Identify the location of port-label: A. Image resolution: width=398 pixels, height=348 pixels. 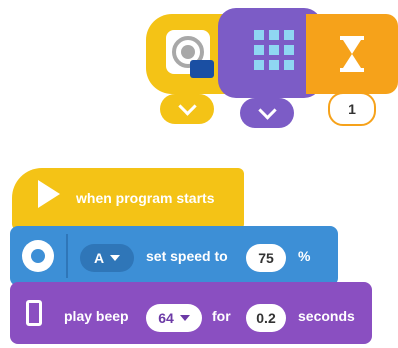
(99, 258).